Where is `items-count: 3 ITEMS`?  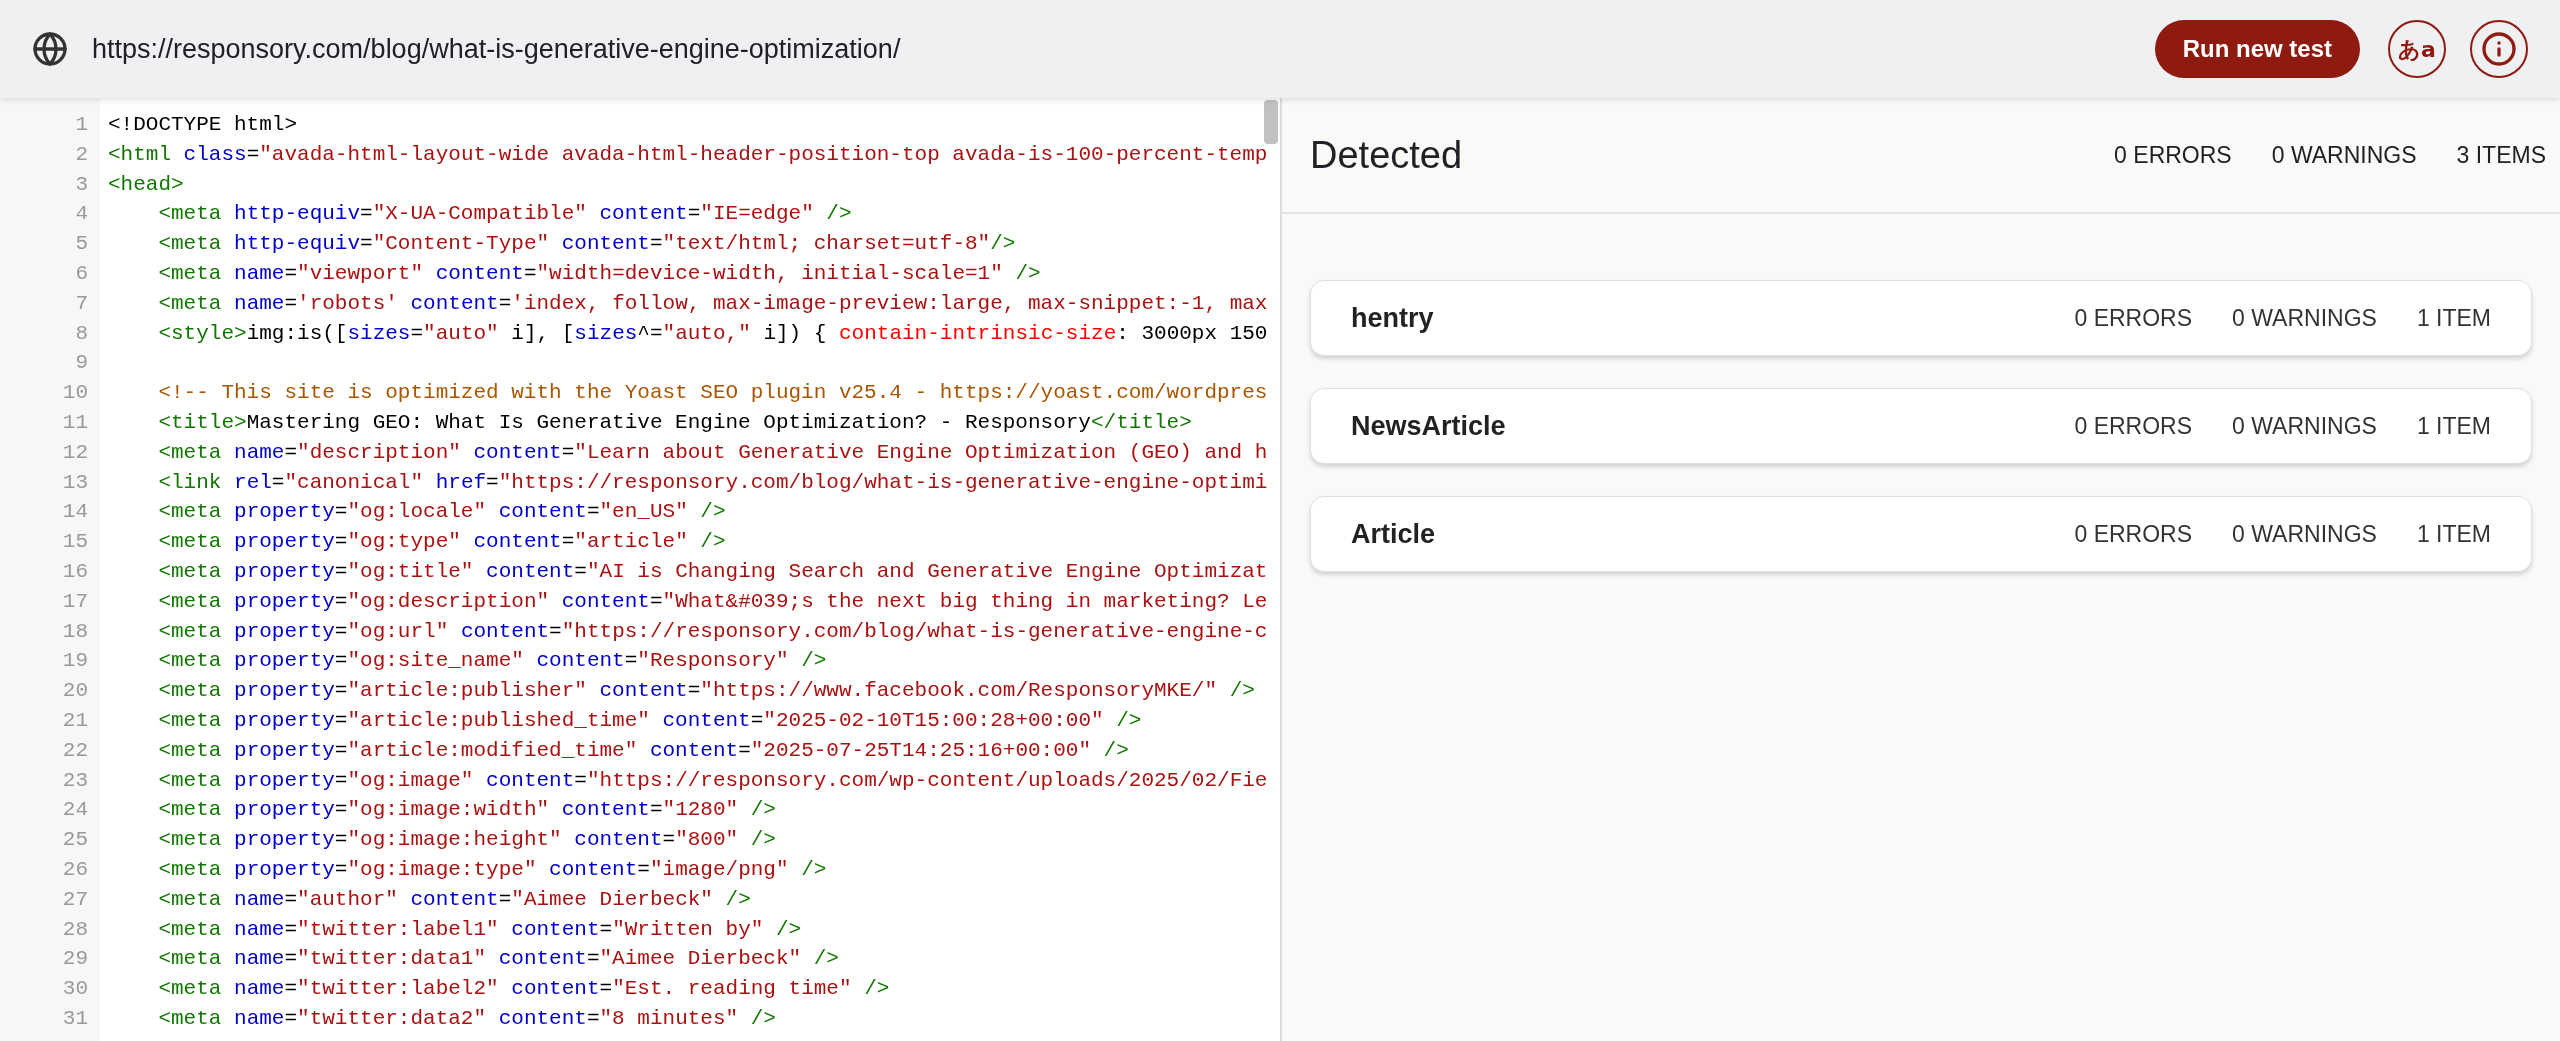 items-count: 3 ITEMS is located at coordinates (2501, 155).